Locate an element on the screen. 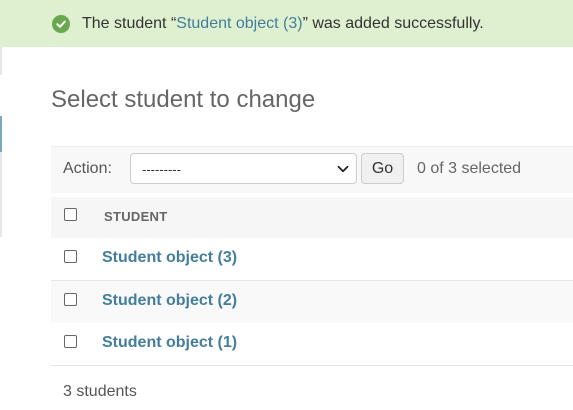 Image resolution: width=573 pixels, height=410 pixels. student-link: Student object (2) is located at coordinates (169, 301).